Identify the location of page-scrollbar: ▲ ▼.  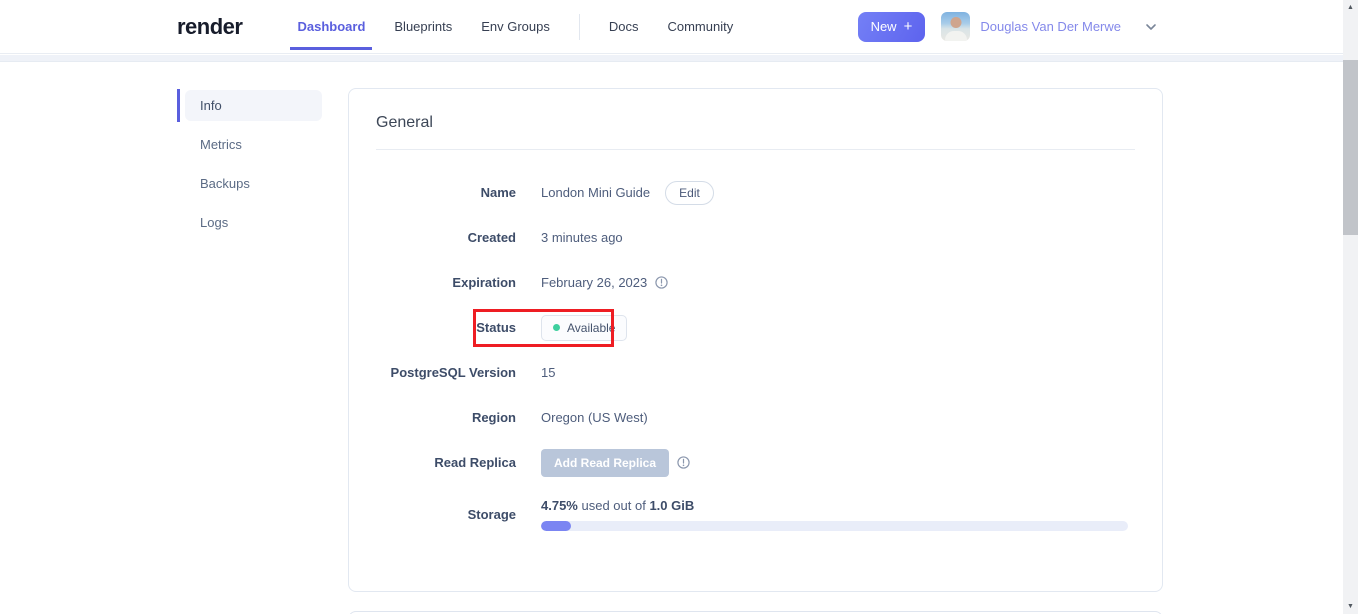
(1350, 307).